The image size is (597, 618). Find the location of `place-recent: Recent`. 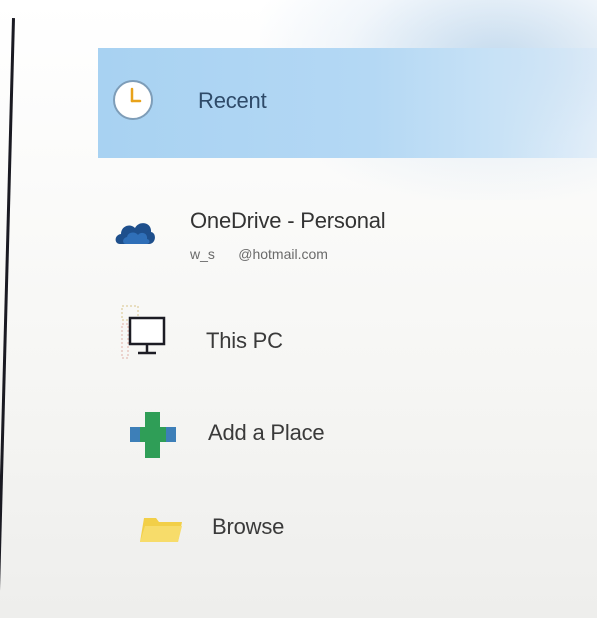

place-recent: Recent is located at coordinates (347, 103).